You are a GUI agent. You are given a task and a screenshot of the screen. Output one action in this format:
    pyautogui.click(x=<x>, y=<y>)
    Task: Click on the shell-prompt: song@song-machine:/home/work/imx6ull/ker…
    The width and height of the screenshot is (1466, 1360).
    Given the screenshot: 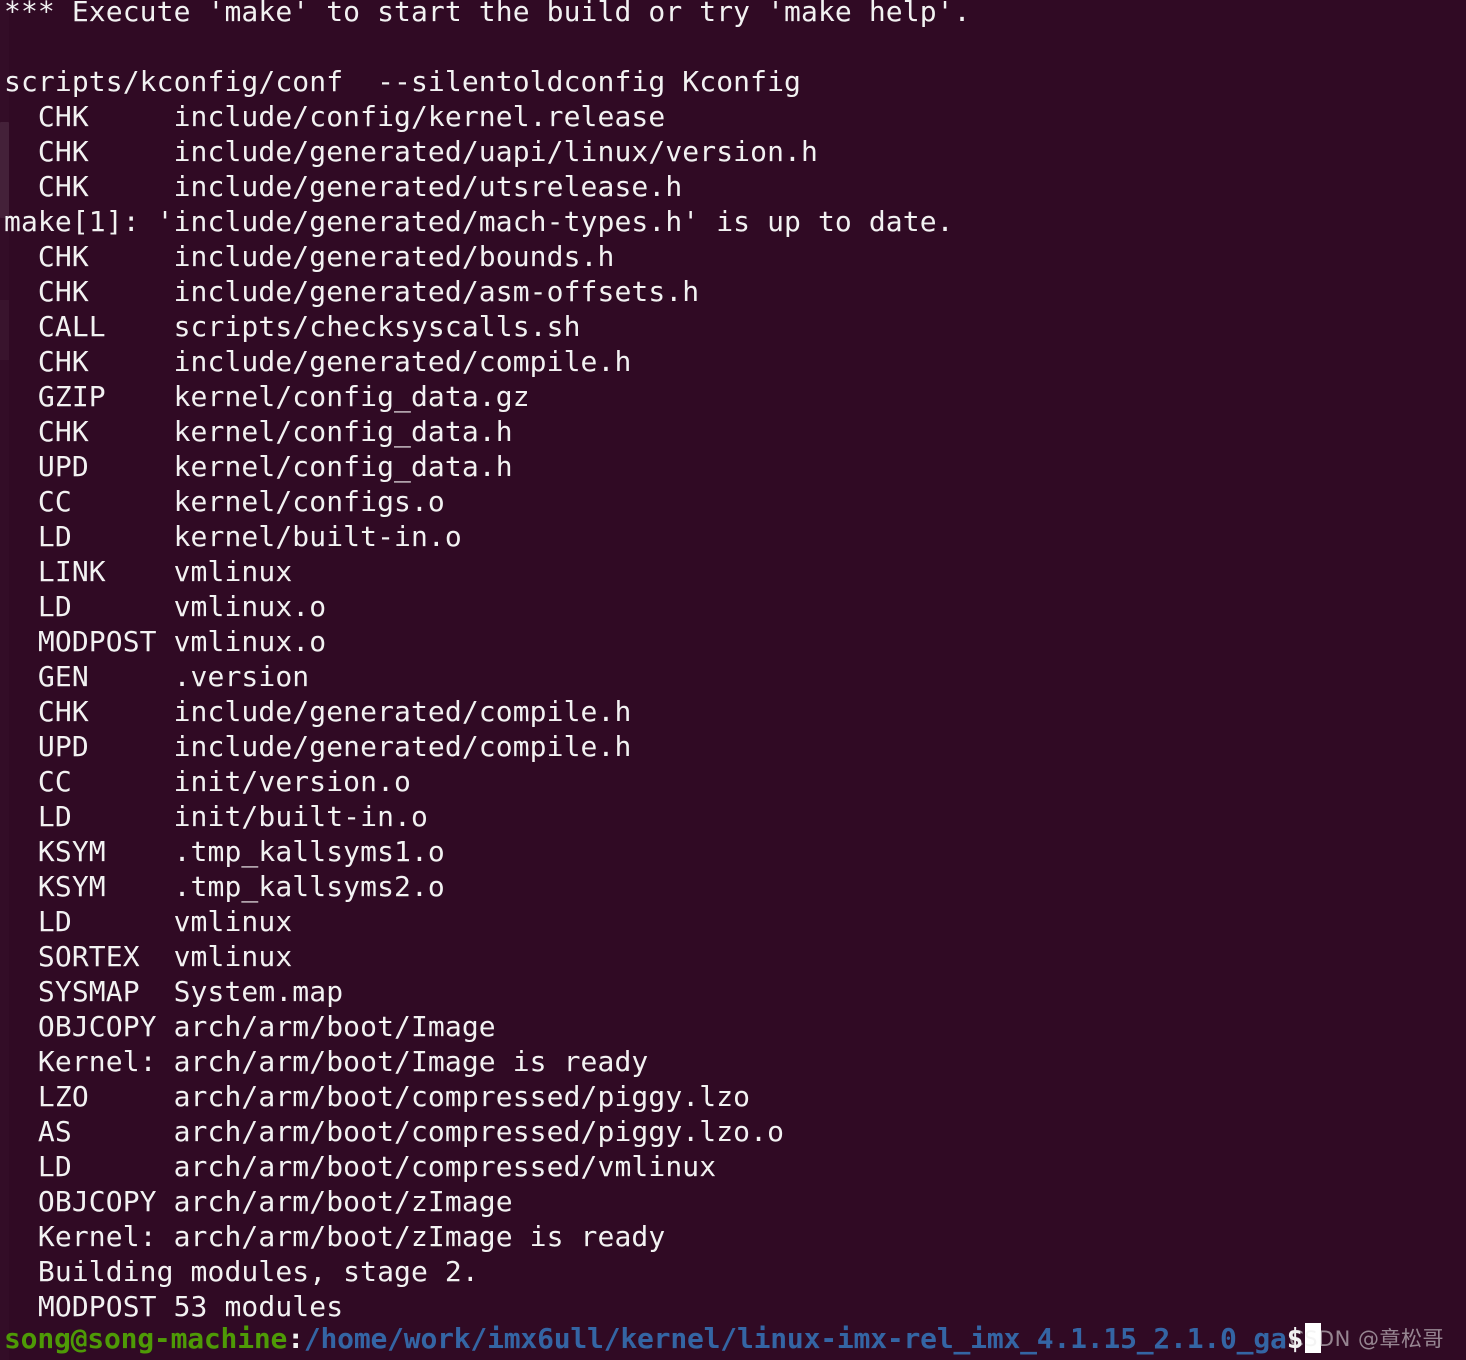 What is the action you would take?
    pyautogui.click(x=663, y=1339)
    